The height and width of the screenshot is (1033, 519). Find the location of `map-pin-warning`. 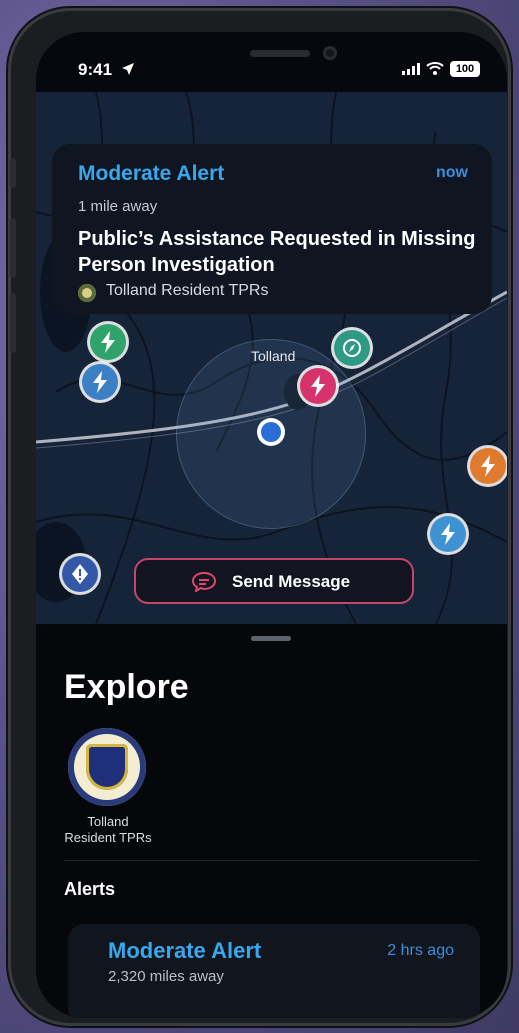

map-pin-warning is located at coordinates (80, 574).